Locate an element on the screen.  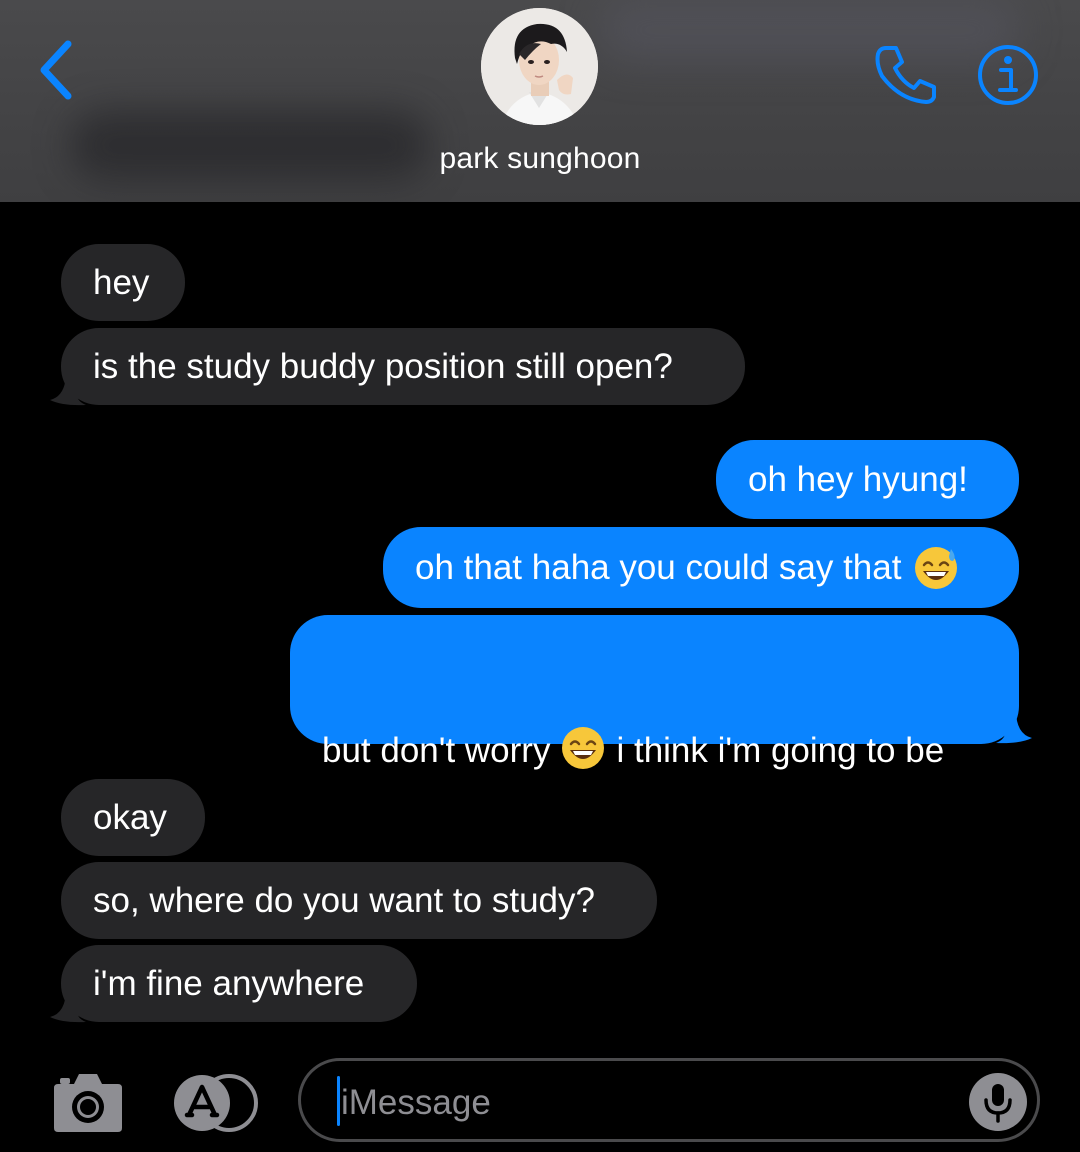
camera-icon is located at coordinates (88, 1103).